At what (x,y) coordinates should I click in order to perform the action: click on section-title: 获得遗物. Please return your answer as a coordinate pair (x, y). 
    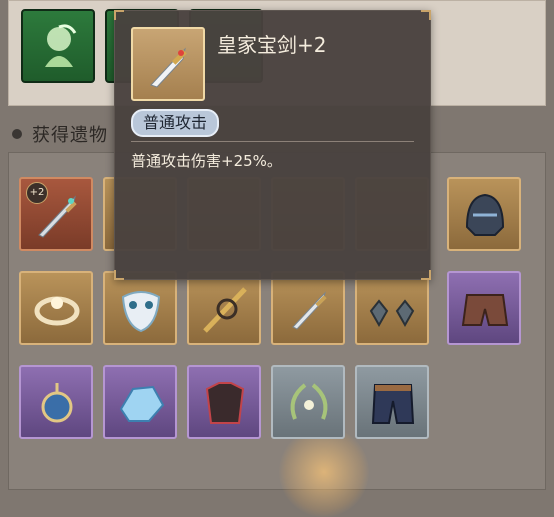
    Looking at the image, I should click on (70, 135).